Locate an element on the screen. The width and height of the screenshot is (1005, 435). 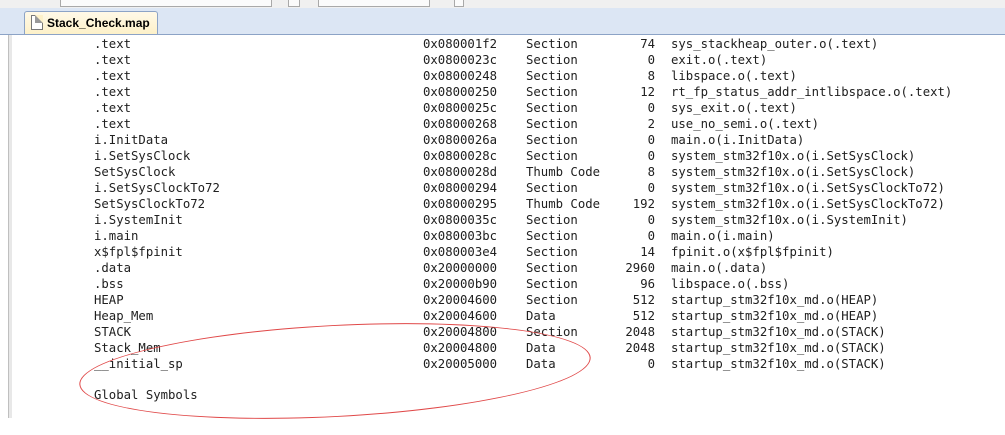
symbol-address: 0x0800026a is located at coordinates (460, 140).